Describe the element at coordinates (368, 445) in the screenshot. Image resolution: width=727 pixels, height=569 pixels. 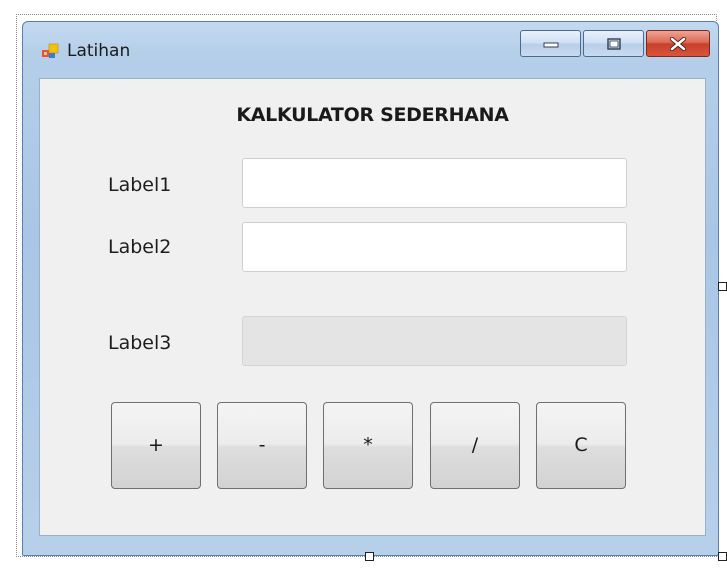
I see `multiply-button: *` at that location.